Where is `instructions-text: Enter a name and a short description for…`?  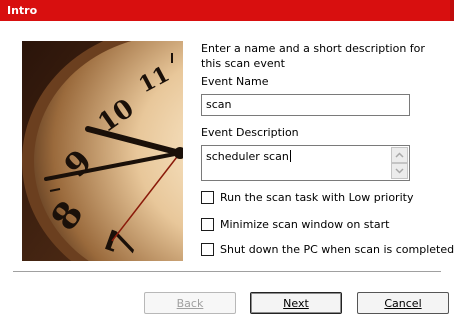 instructions-text: Enter a name and a short description for… is located at coordinates (313, 56).